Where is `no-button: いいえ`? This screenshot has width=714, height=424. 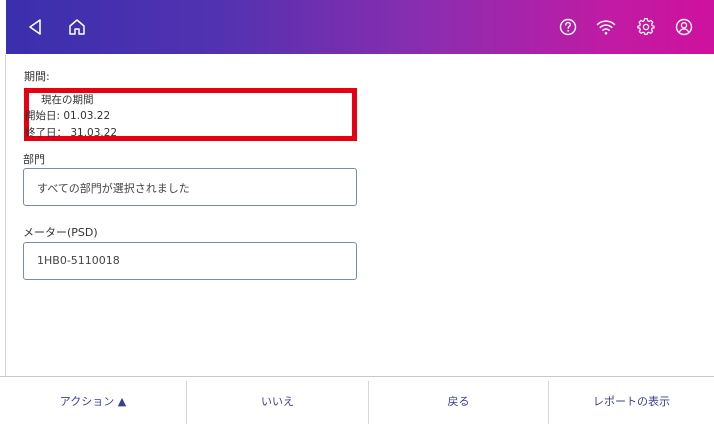 no-button: いいえ is located at coordinates (277, 400).